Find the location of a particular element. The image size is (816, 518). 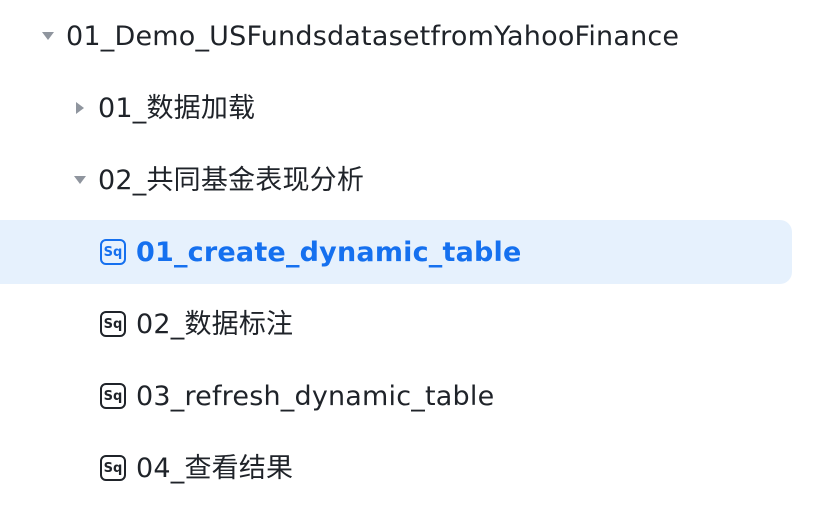

tree-folder-data-loading: 01_数据加载 is located at coordinates (127, 108).